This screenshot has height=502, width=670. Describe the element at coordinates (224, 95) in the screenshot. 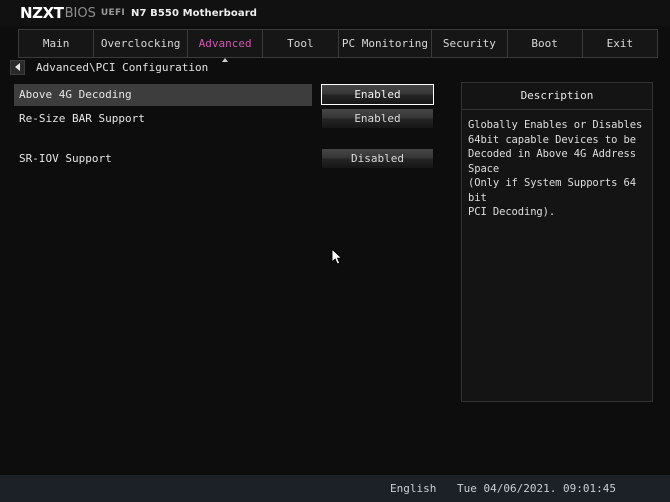

I see `setting-row-above-4g-decoding: Above 4G Decoding Enabled` at that location.